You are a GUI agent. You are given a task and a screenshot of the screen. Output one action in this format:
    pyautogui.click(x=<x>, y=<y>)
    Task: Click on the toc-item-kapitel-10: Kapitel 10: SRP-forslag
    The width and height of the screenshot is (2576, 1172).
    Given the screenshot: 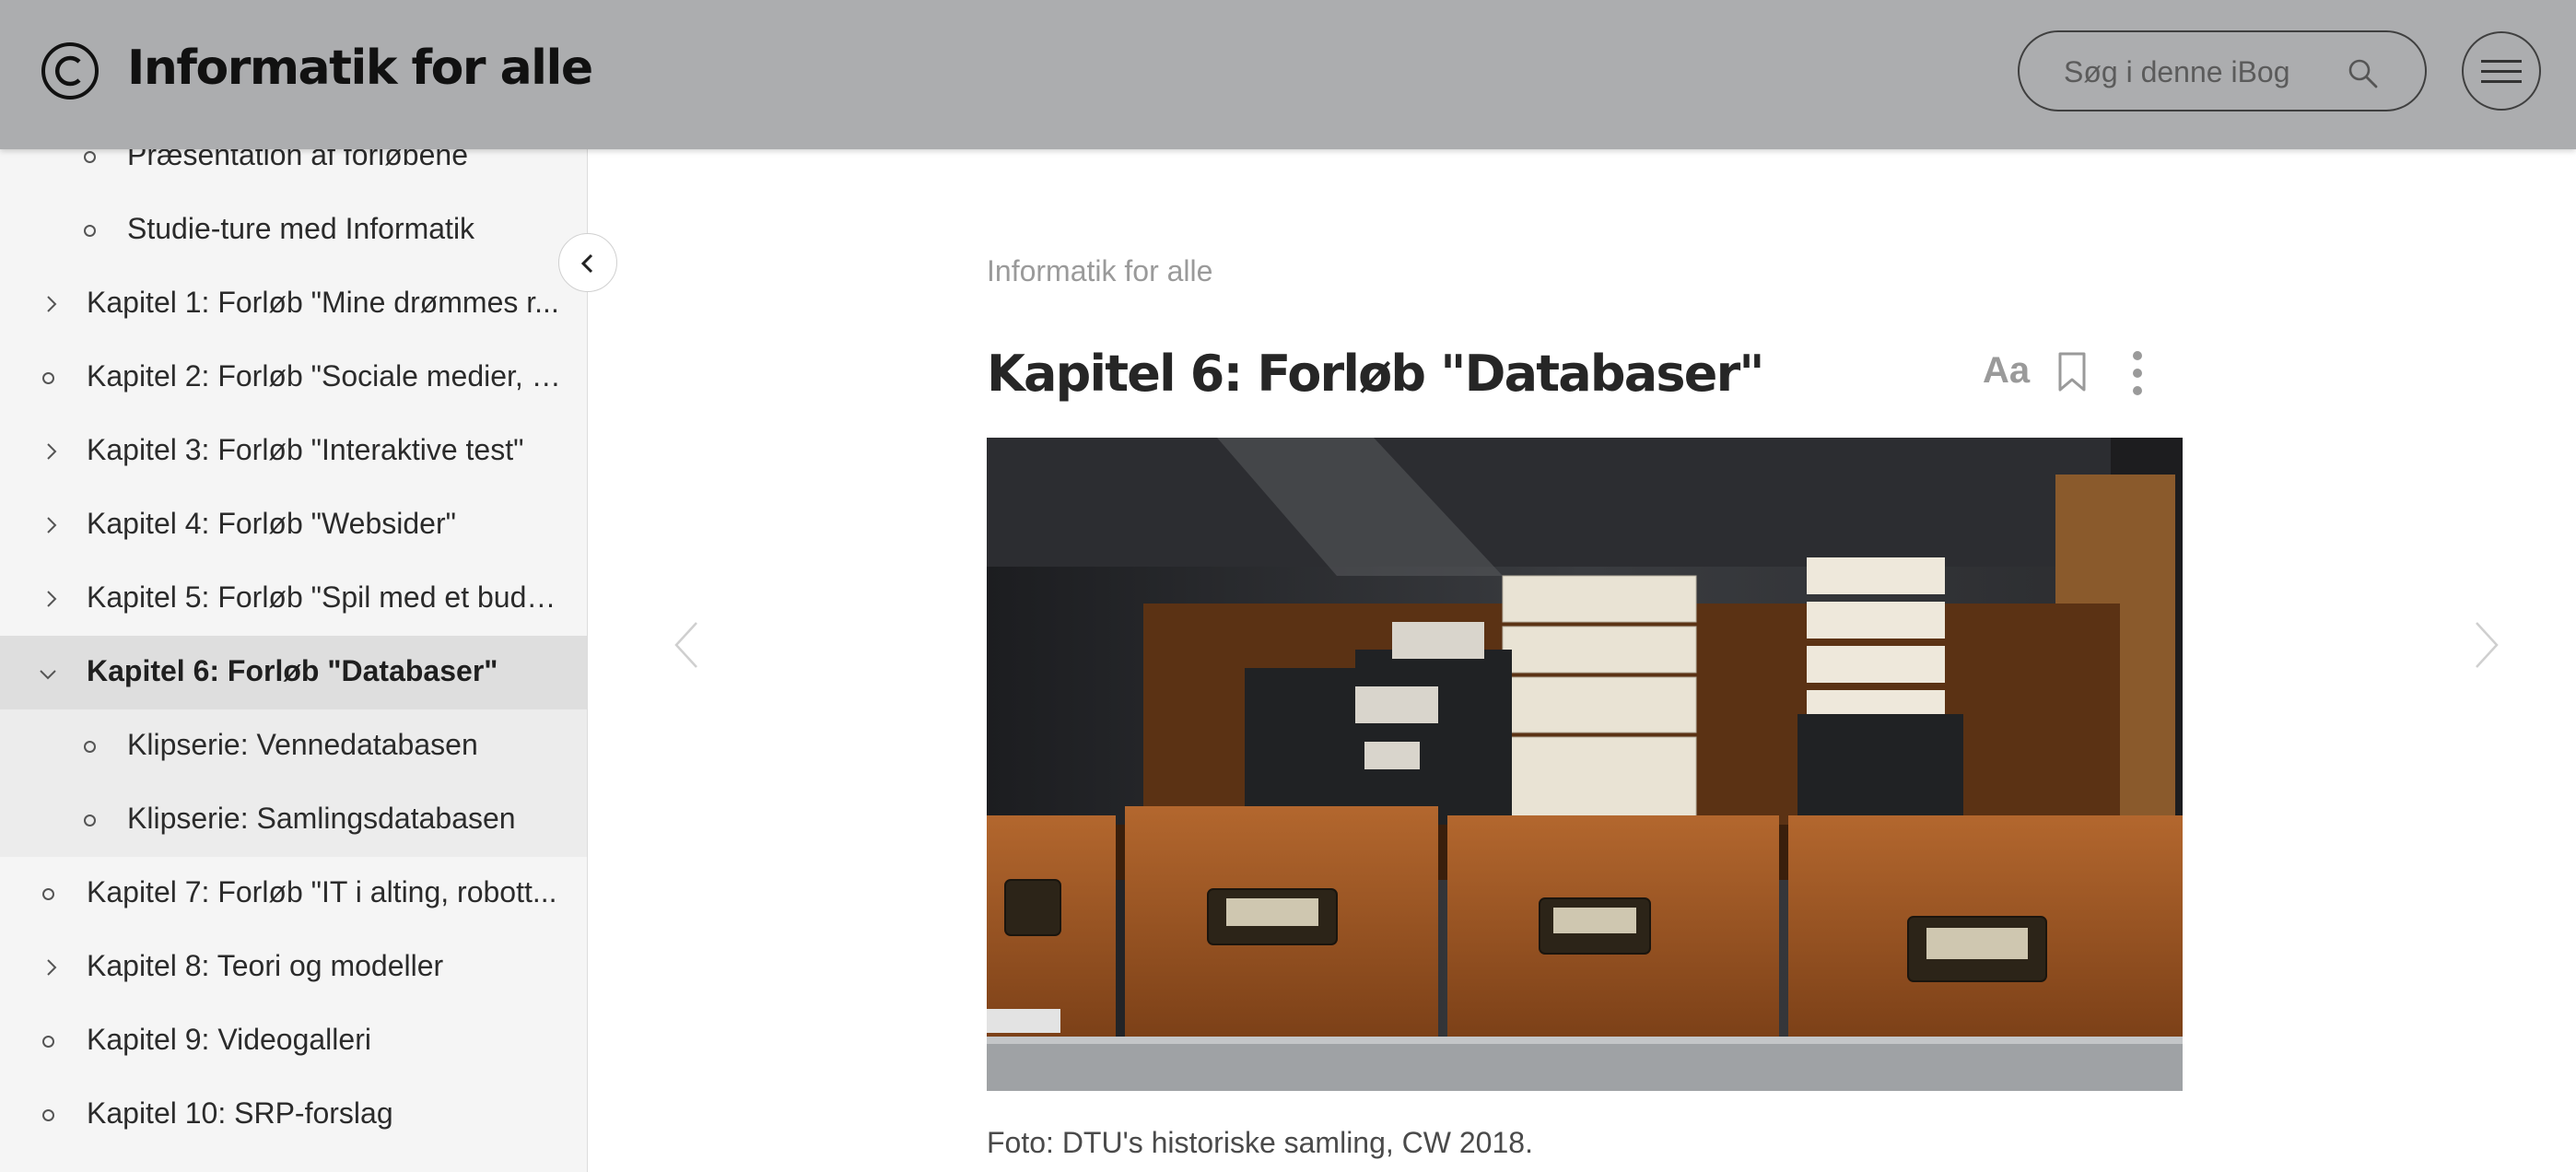 What is the action you would take?
    pyautogui.click(x=293, y=1115)
    